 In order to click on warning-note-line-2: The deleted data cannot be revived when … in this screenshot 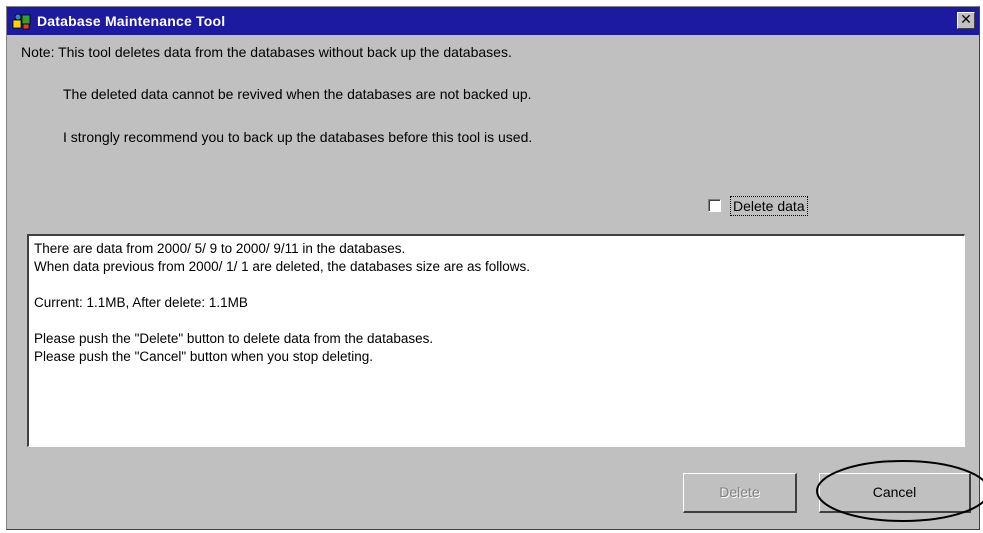, I will do `click(297, 94)`.